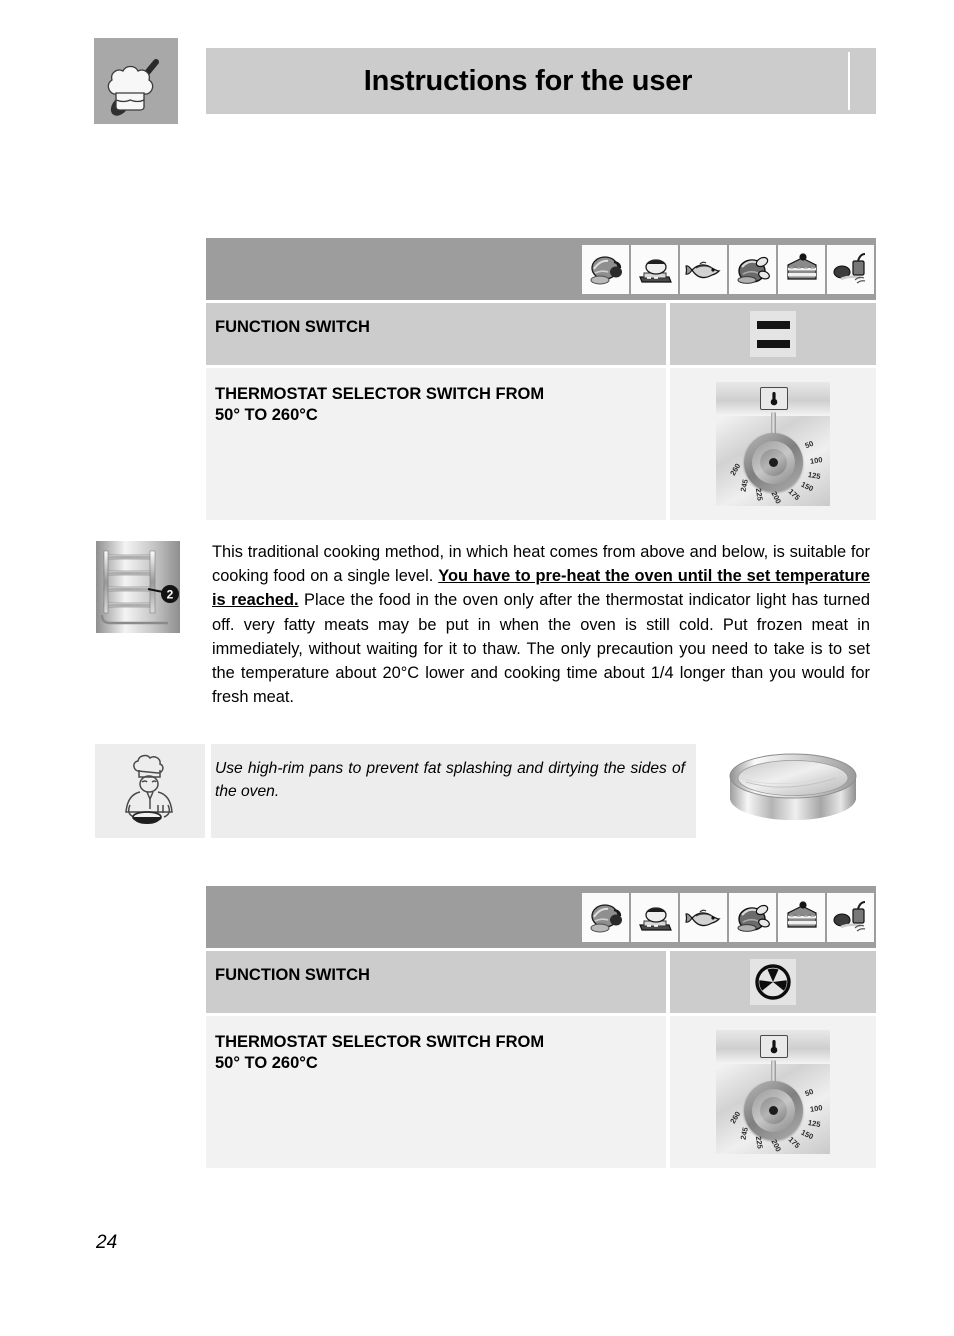 The height and width of the screenshot is (1336, 954). I want to click on header-divider, so click(849, 81).